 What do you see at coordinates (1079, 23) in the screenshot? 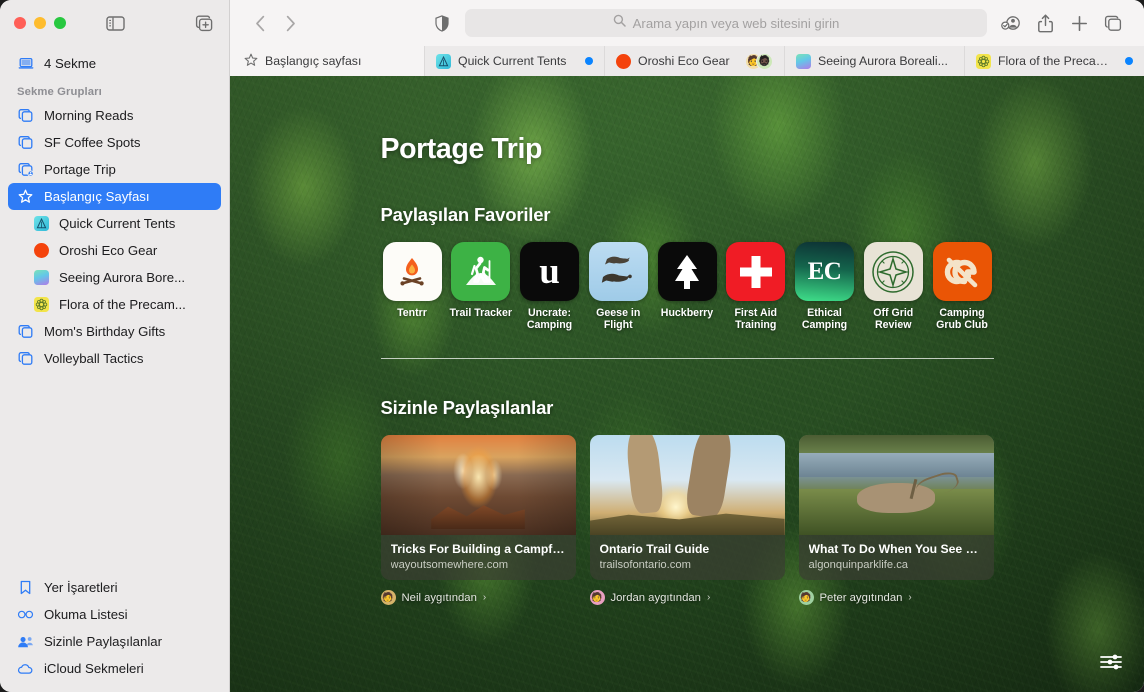
I see `new-tab-plus-icon` at bounding box center [1079, 23].